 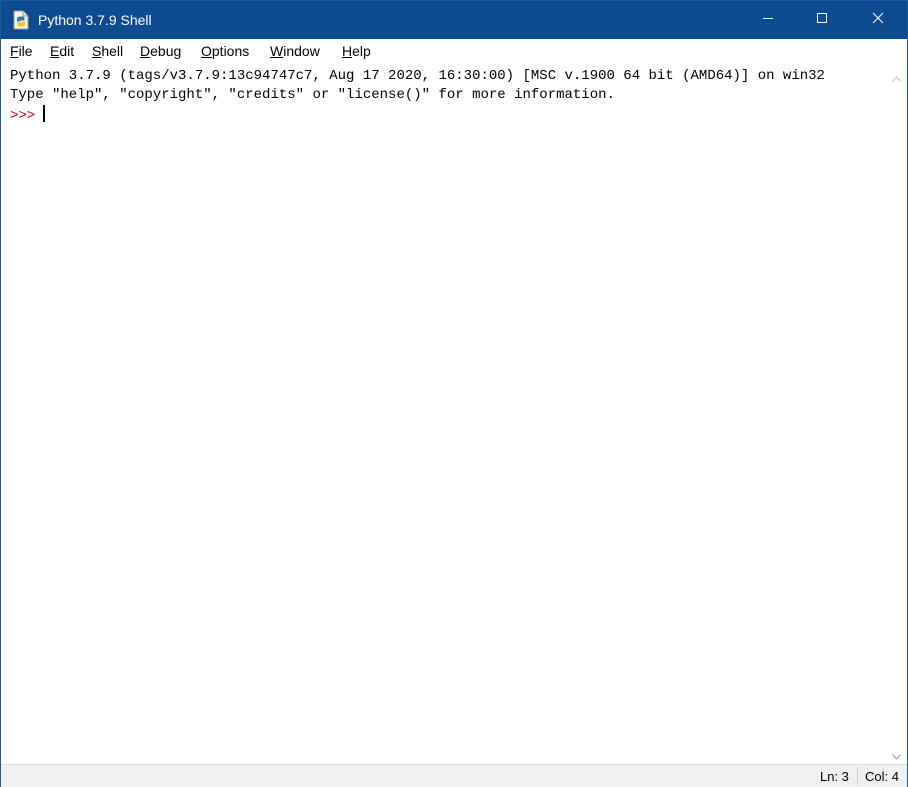 I want to click on prompt-line: >>>, so click(x=28, y=115).